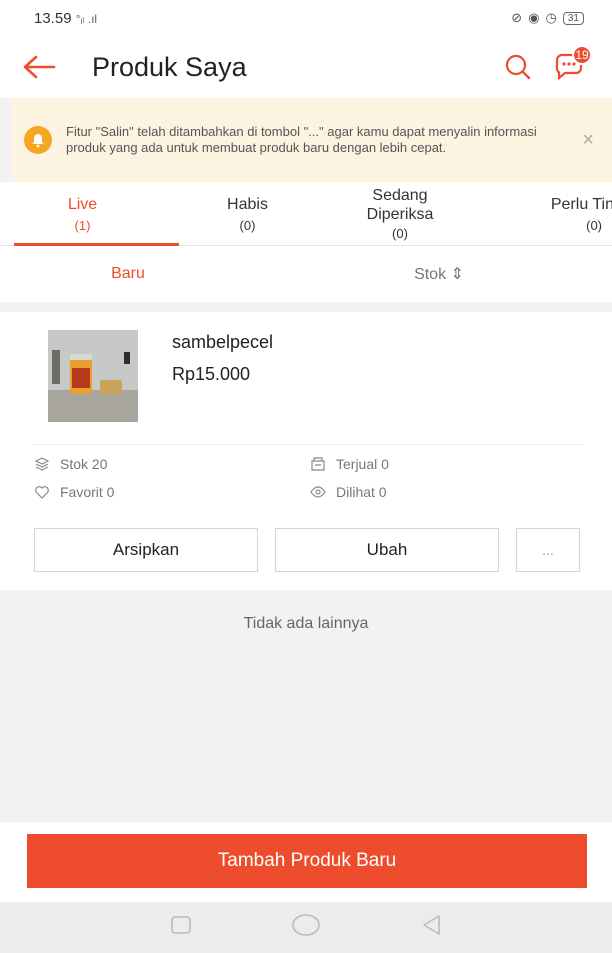  I want to click on search-icon, so click(518, 67).